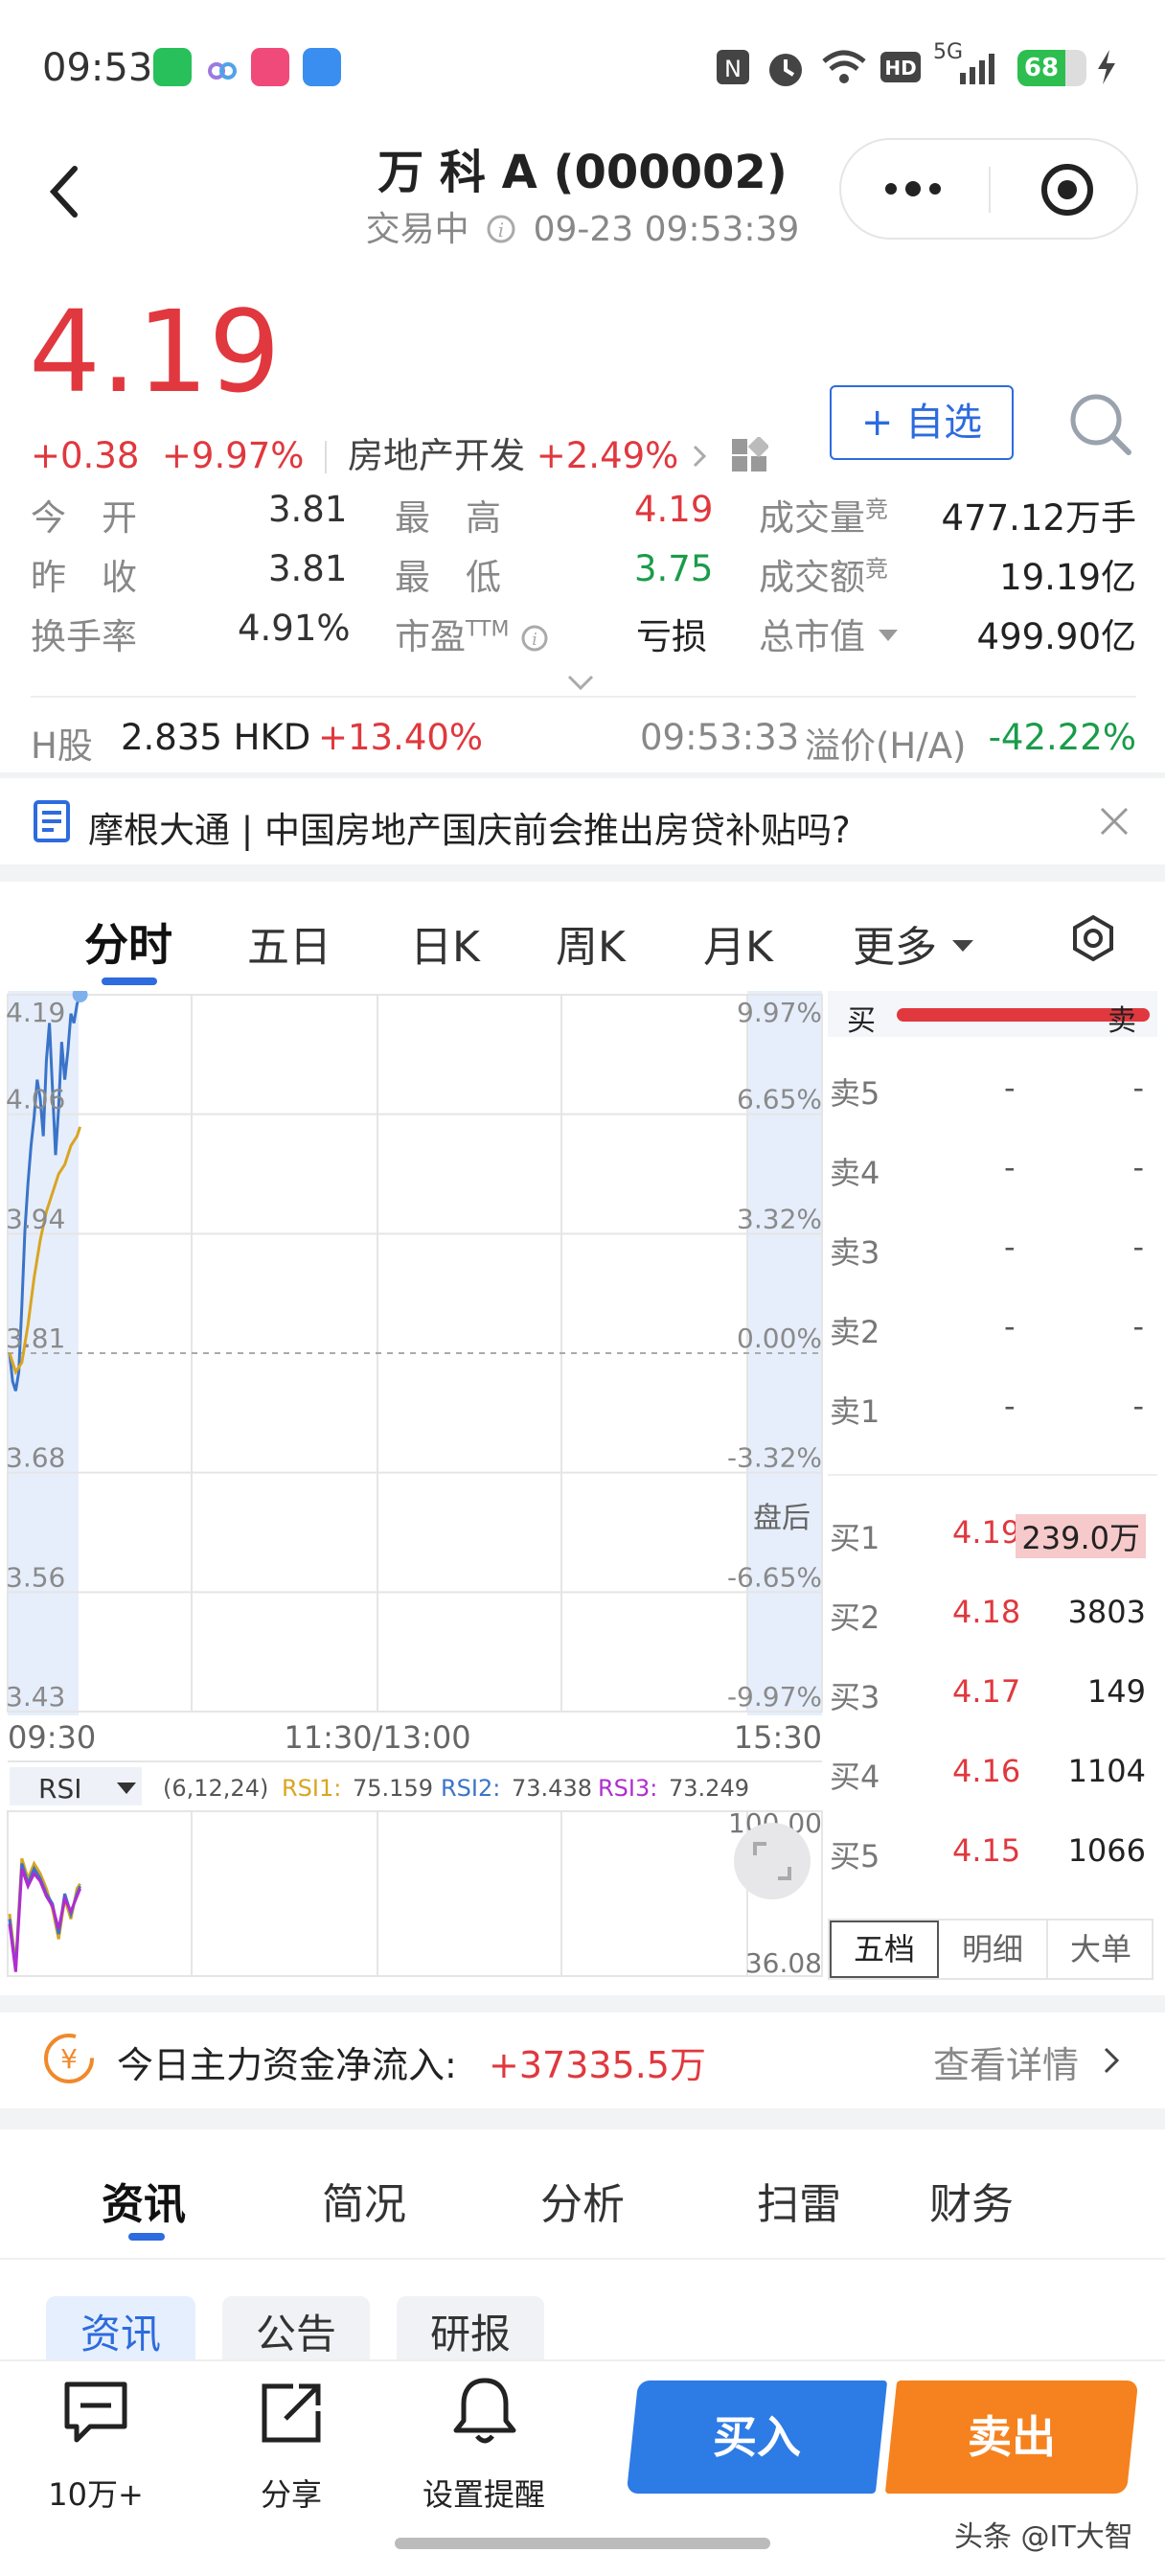 The image size is (1165, 2576). Describe the element at coordinates (774, 1697) in the screenshot. I see `y-tick-pct: -9.97%` at that location.